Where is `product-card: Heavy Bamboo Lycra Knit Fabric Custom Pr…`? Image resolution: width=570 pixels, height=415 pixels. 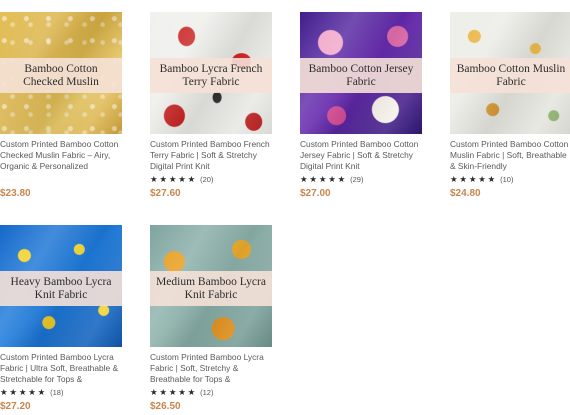
product-card: Heavy Bamboo Lycra Knit Fabric Custom Pr… is located at coordinates (62, 318).